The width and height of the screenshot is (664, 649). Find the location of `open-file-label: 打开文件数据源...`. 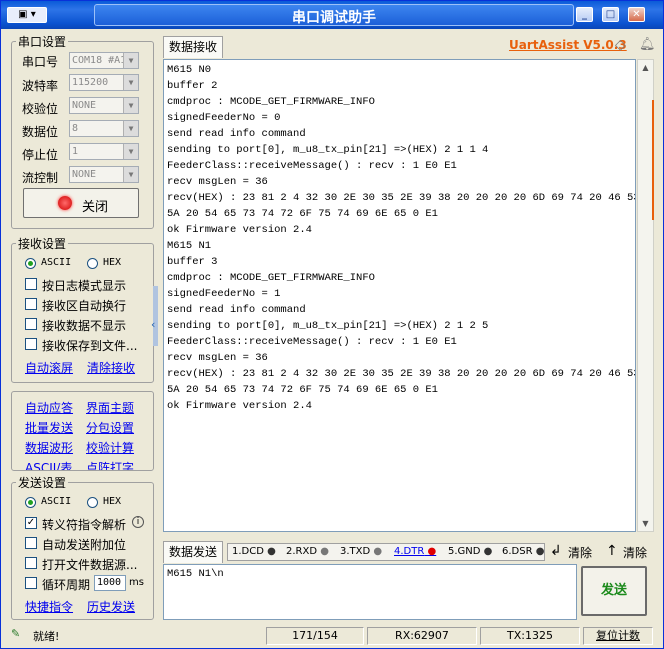

open-file-label: 打开文件数据源... is located at coordinates (90, 565).